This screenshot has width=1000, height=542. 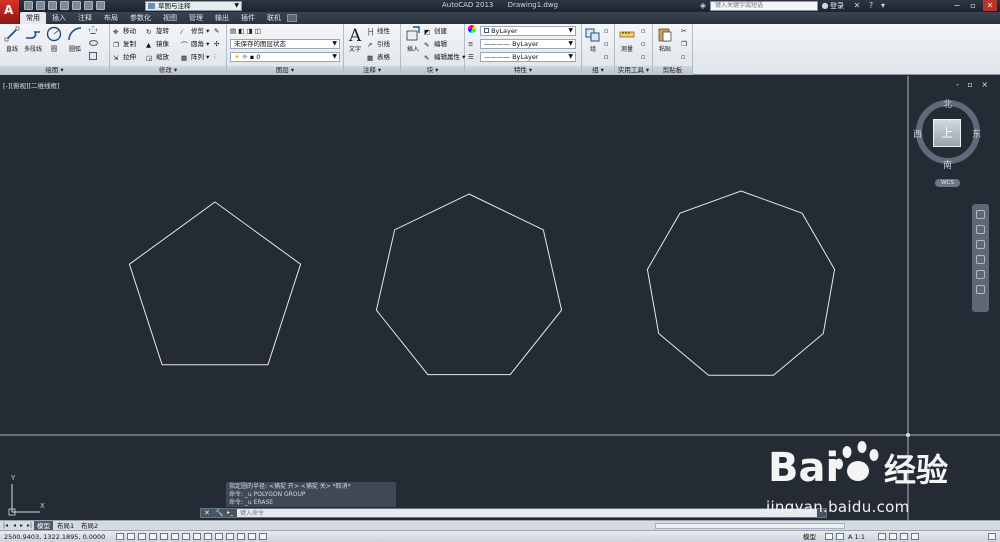 What do you see at coordinates (469, 284) in the screenshot?
I see `polygon-7-sides` at bounding box center [469, 284].